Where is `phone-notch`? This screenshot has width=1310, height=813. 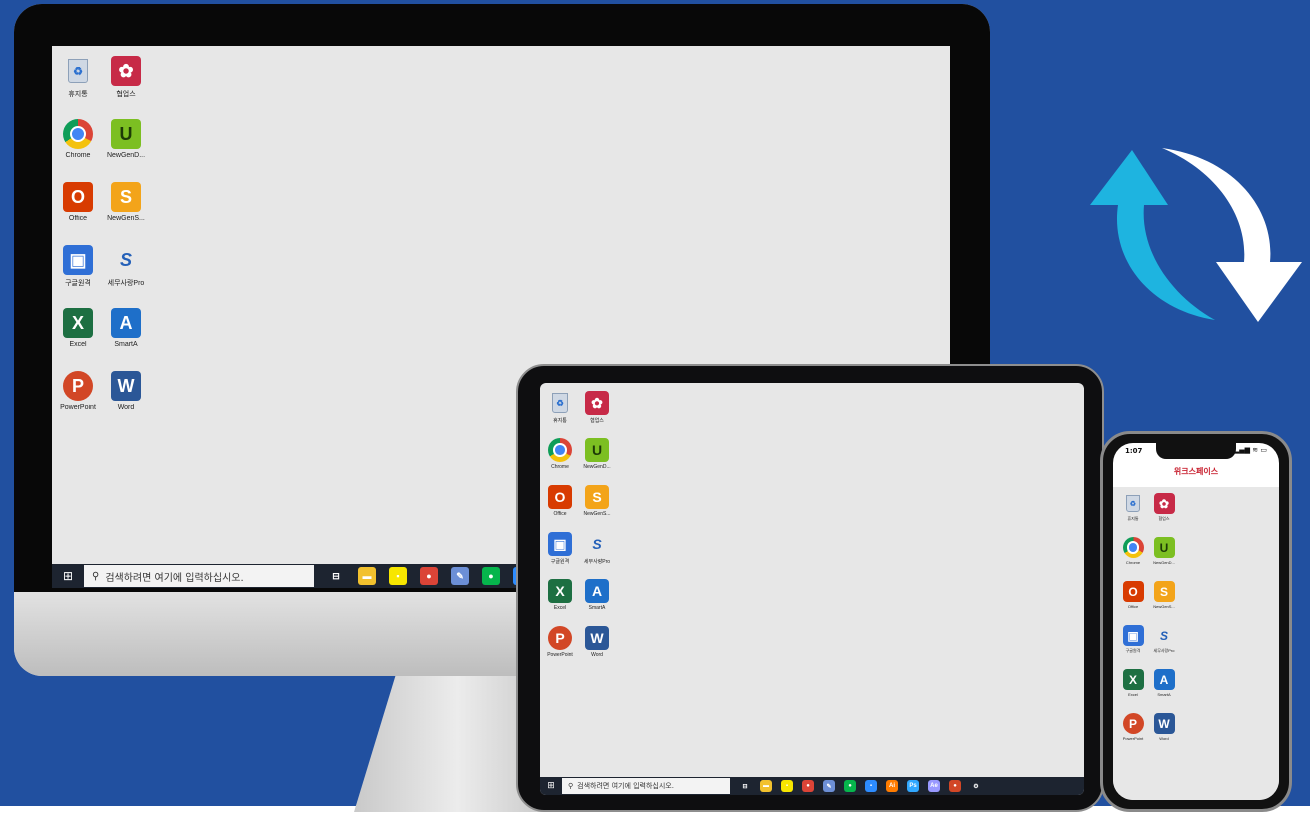 phone-notch is located at coordinates (1196, 451).